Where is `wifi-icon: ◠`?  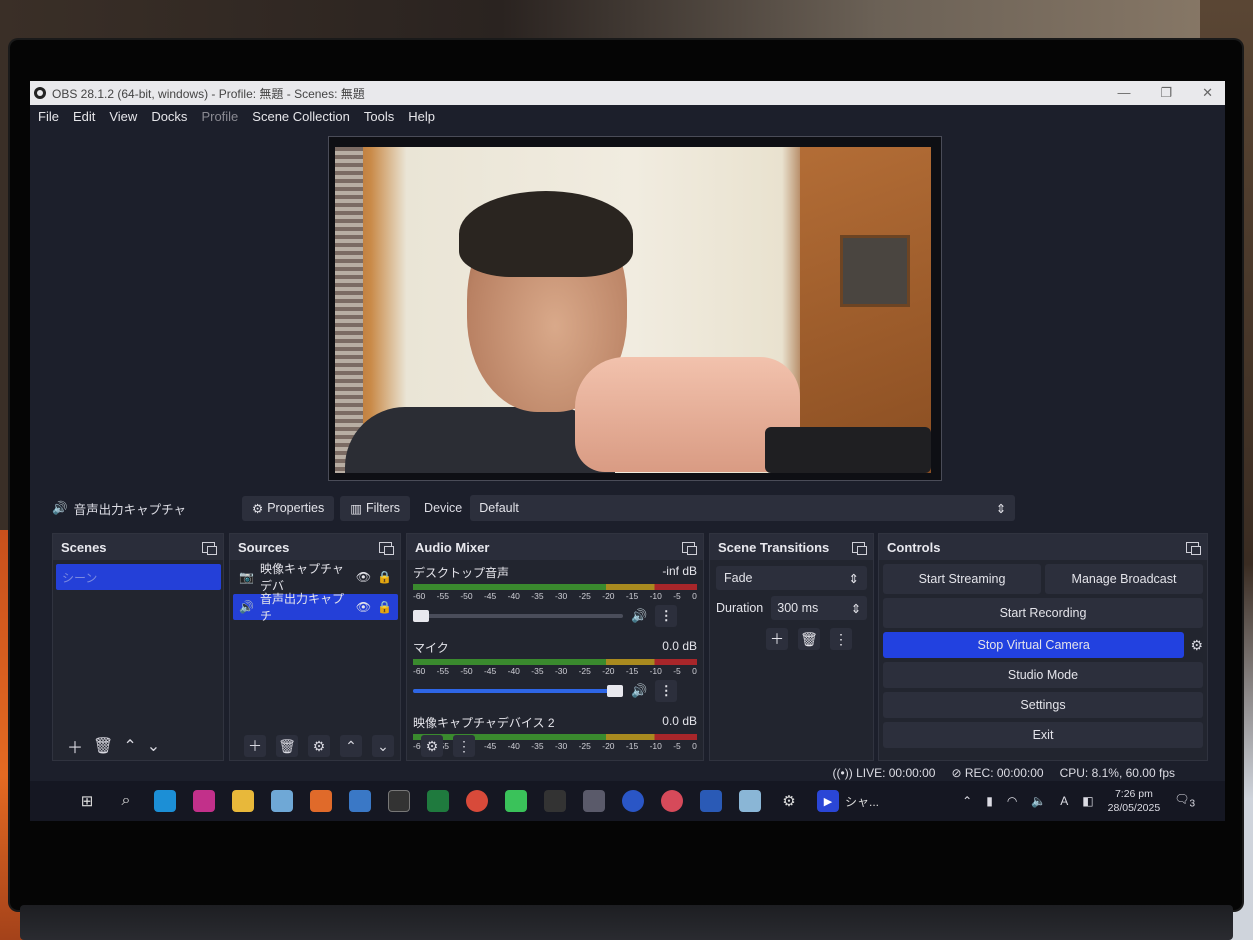
wifi-icon: ◠ is located at coordinates (1012, 801).